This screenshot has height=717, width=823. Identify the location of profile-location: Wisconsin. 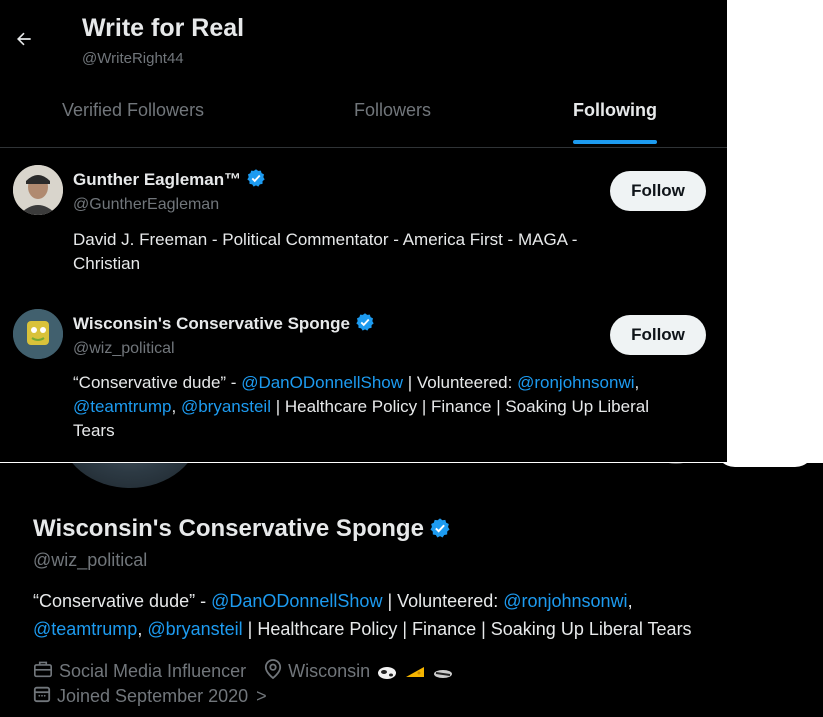
(329, 671).